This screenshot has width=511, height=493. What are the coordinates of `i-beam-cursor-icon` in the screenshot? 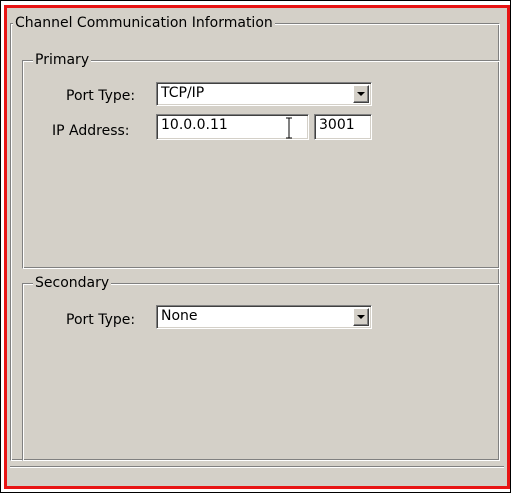 It's located at (289, 128).